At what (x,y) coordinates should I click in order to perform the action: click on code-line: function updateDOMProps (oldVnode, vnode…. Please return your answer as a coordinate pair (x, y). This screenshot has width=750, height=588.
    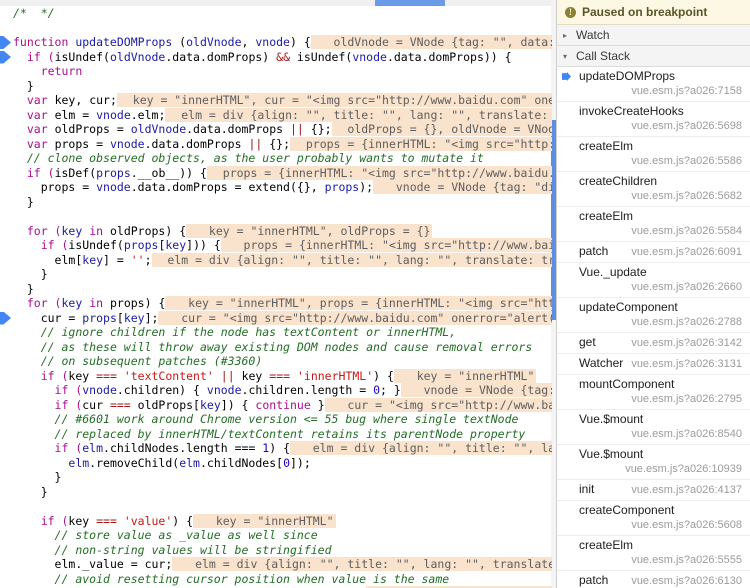
    Looking at the image, I should click on (276, 42).